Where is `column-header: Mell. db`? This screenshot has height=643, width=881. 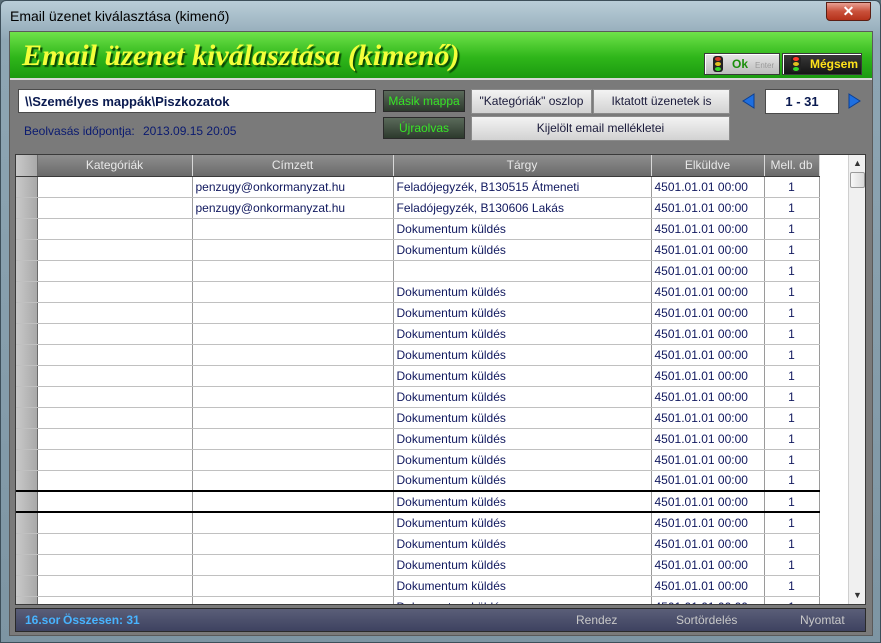
column-header: Mell. db is located at coordinates (792, 166).